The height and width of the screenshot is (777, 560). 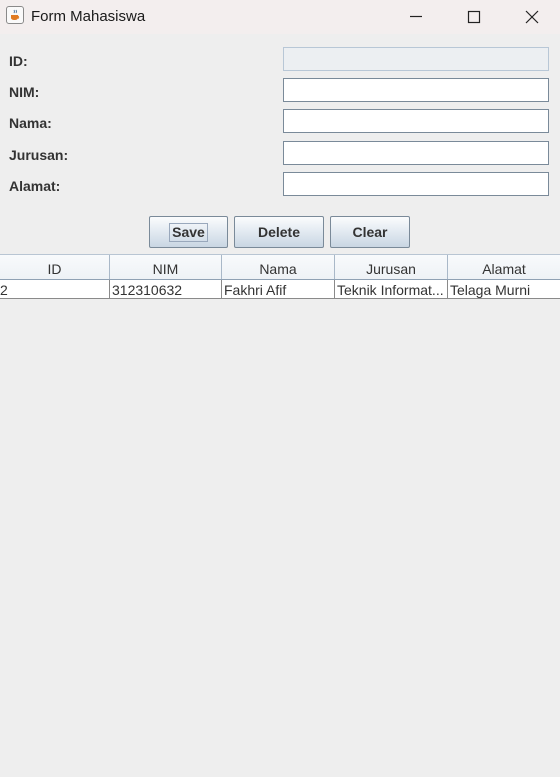 What do you see at coordinates (55, 289) in the screenshot?
I see `cell-id: 2` at bounding box center [55, 289].